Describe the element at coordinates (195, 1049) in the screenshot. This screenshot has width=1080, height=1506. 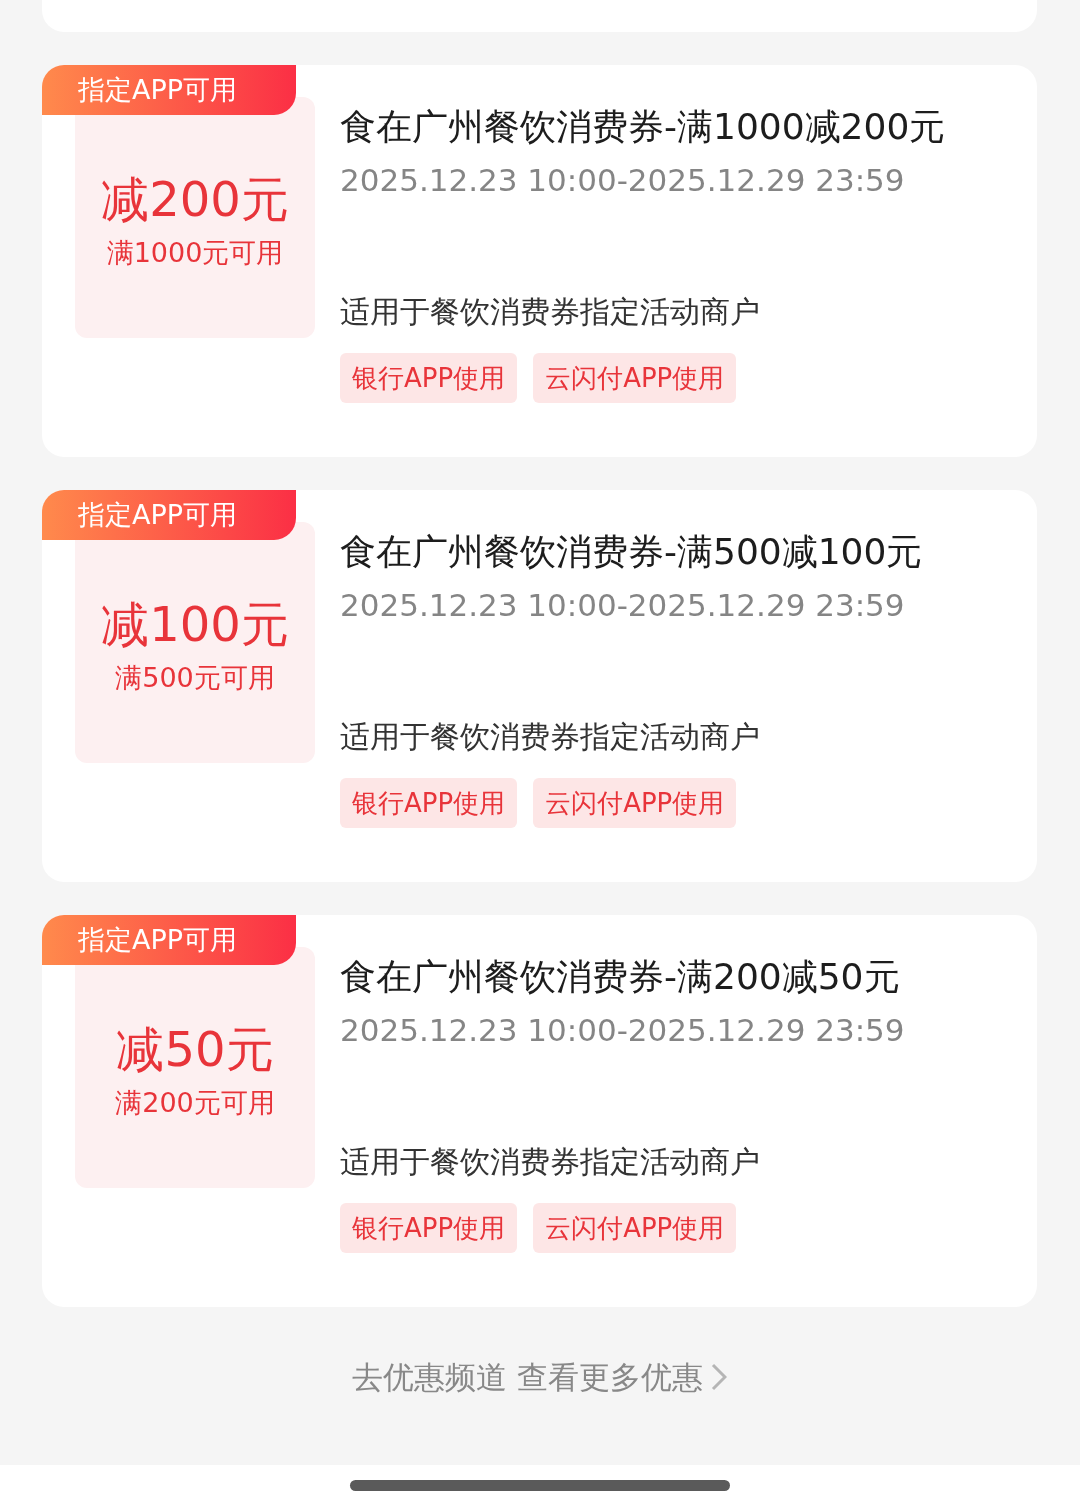
I see `discount-amount: 减50元` at that location.